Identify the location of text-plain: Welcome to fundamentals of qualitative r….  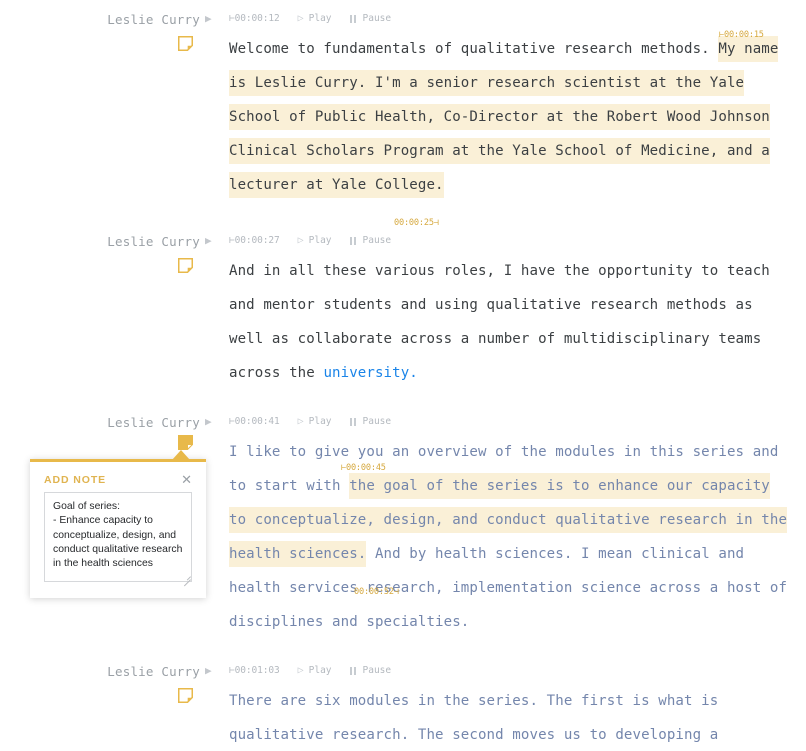
(474, 49).